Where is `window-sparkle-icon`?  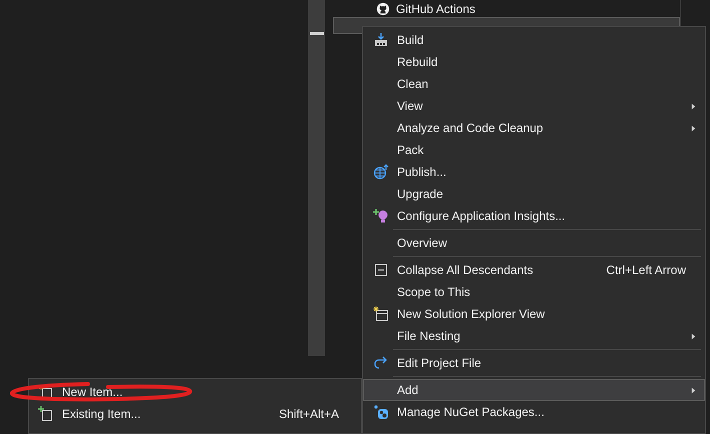
window-sparkle-icon is located at coordinates (380, 314).